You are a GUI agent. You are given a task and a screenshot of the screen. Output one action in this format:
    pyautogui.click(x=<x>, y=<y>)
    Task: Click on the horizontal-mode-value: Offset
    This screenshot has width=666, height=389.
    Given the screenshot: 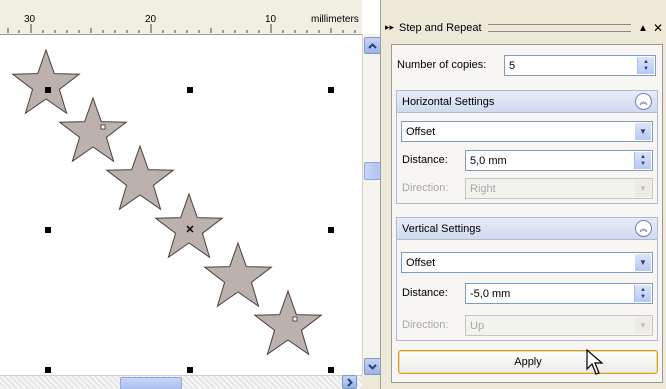 What is the action you would take?
    pyautogui.click(x=421, y=131)
    